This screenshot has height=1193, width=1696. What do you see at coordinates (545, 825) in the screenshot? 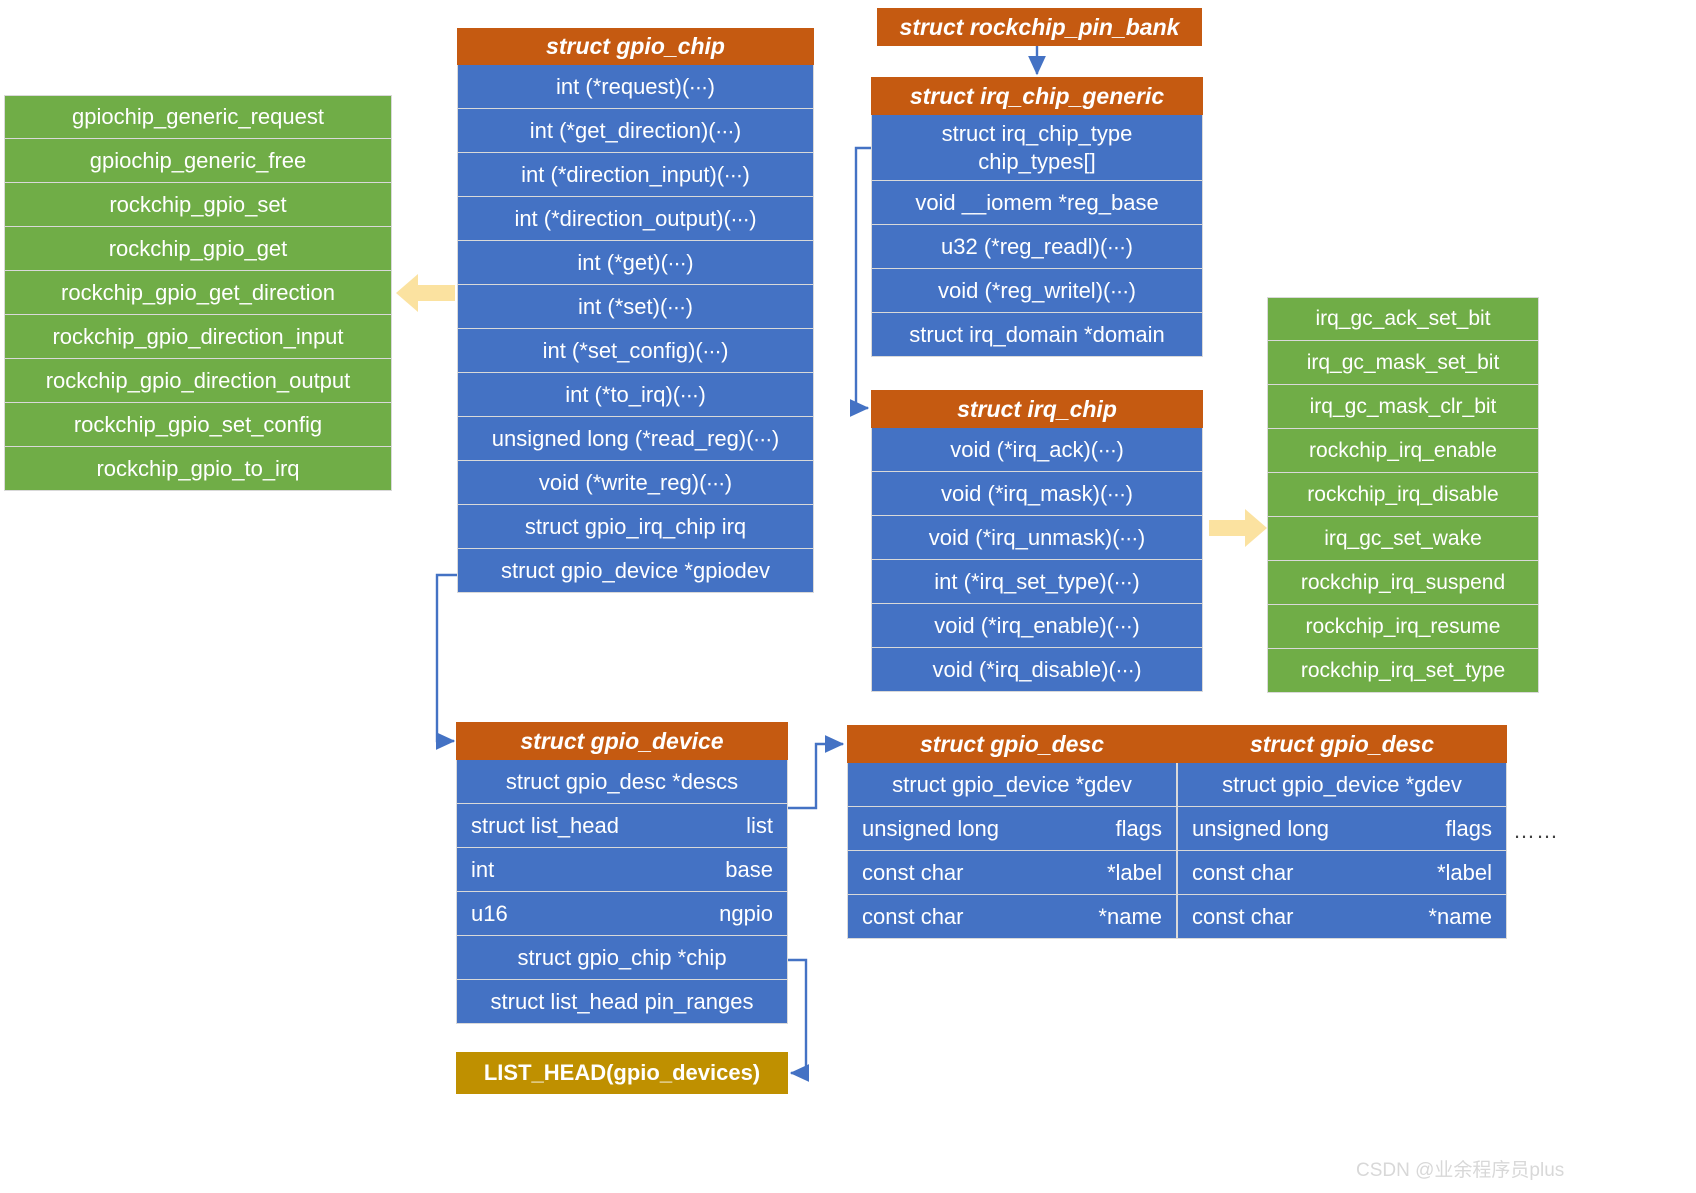
I see `field-type: struct list_head` at bounding box center [545, 825].